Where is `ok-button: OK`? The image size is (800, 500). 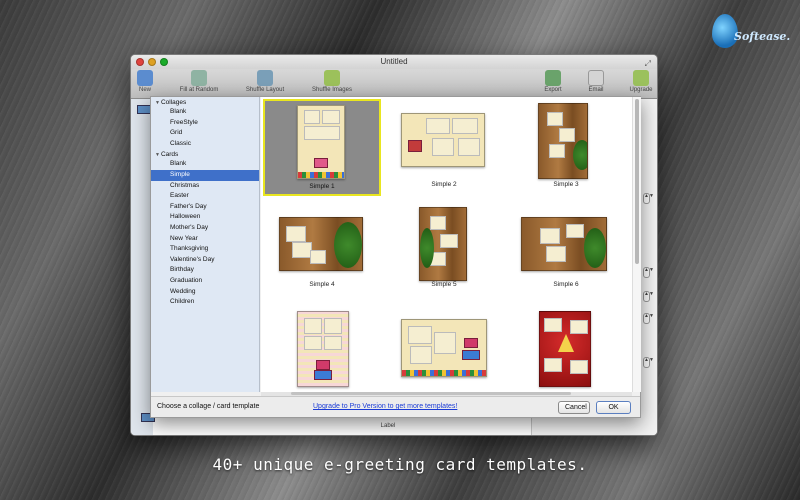
ok-button: OK is located at coordinates (613, 407).